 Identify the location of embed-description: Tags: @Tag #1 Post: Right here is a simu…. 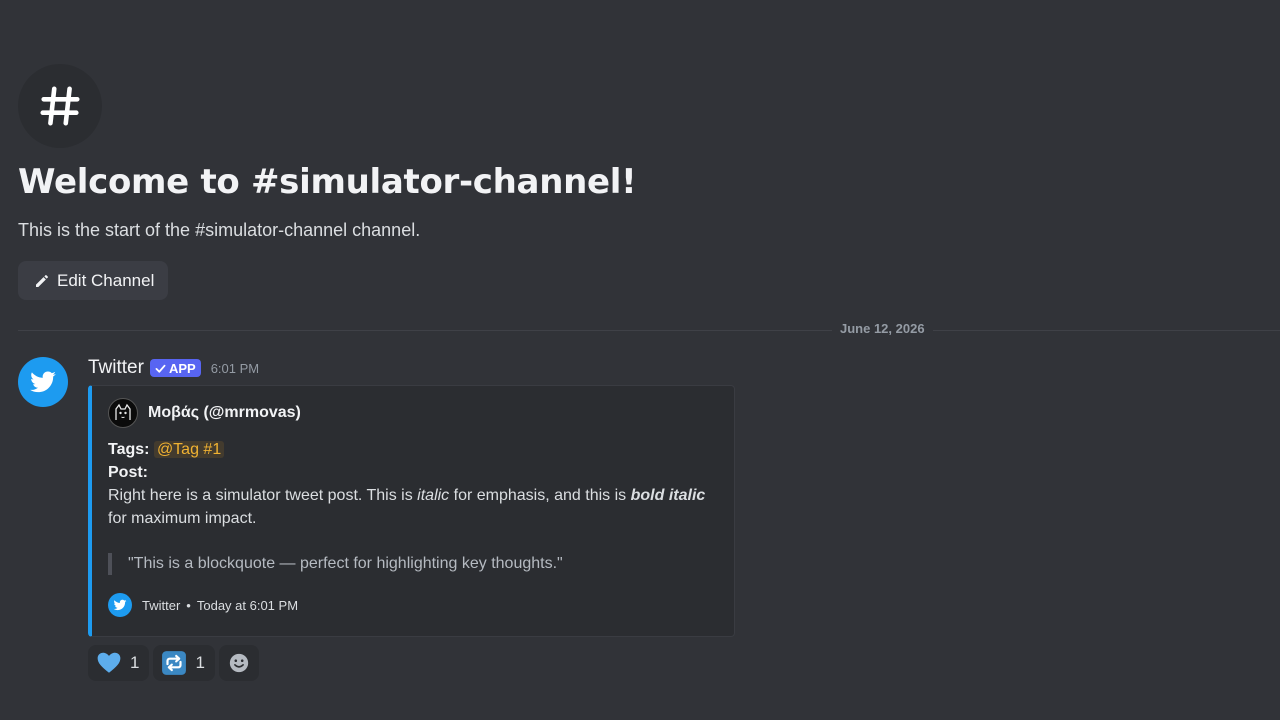
(408, 484).